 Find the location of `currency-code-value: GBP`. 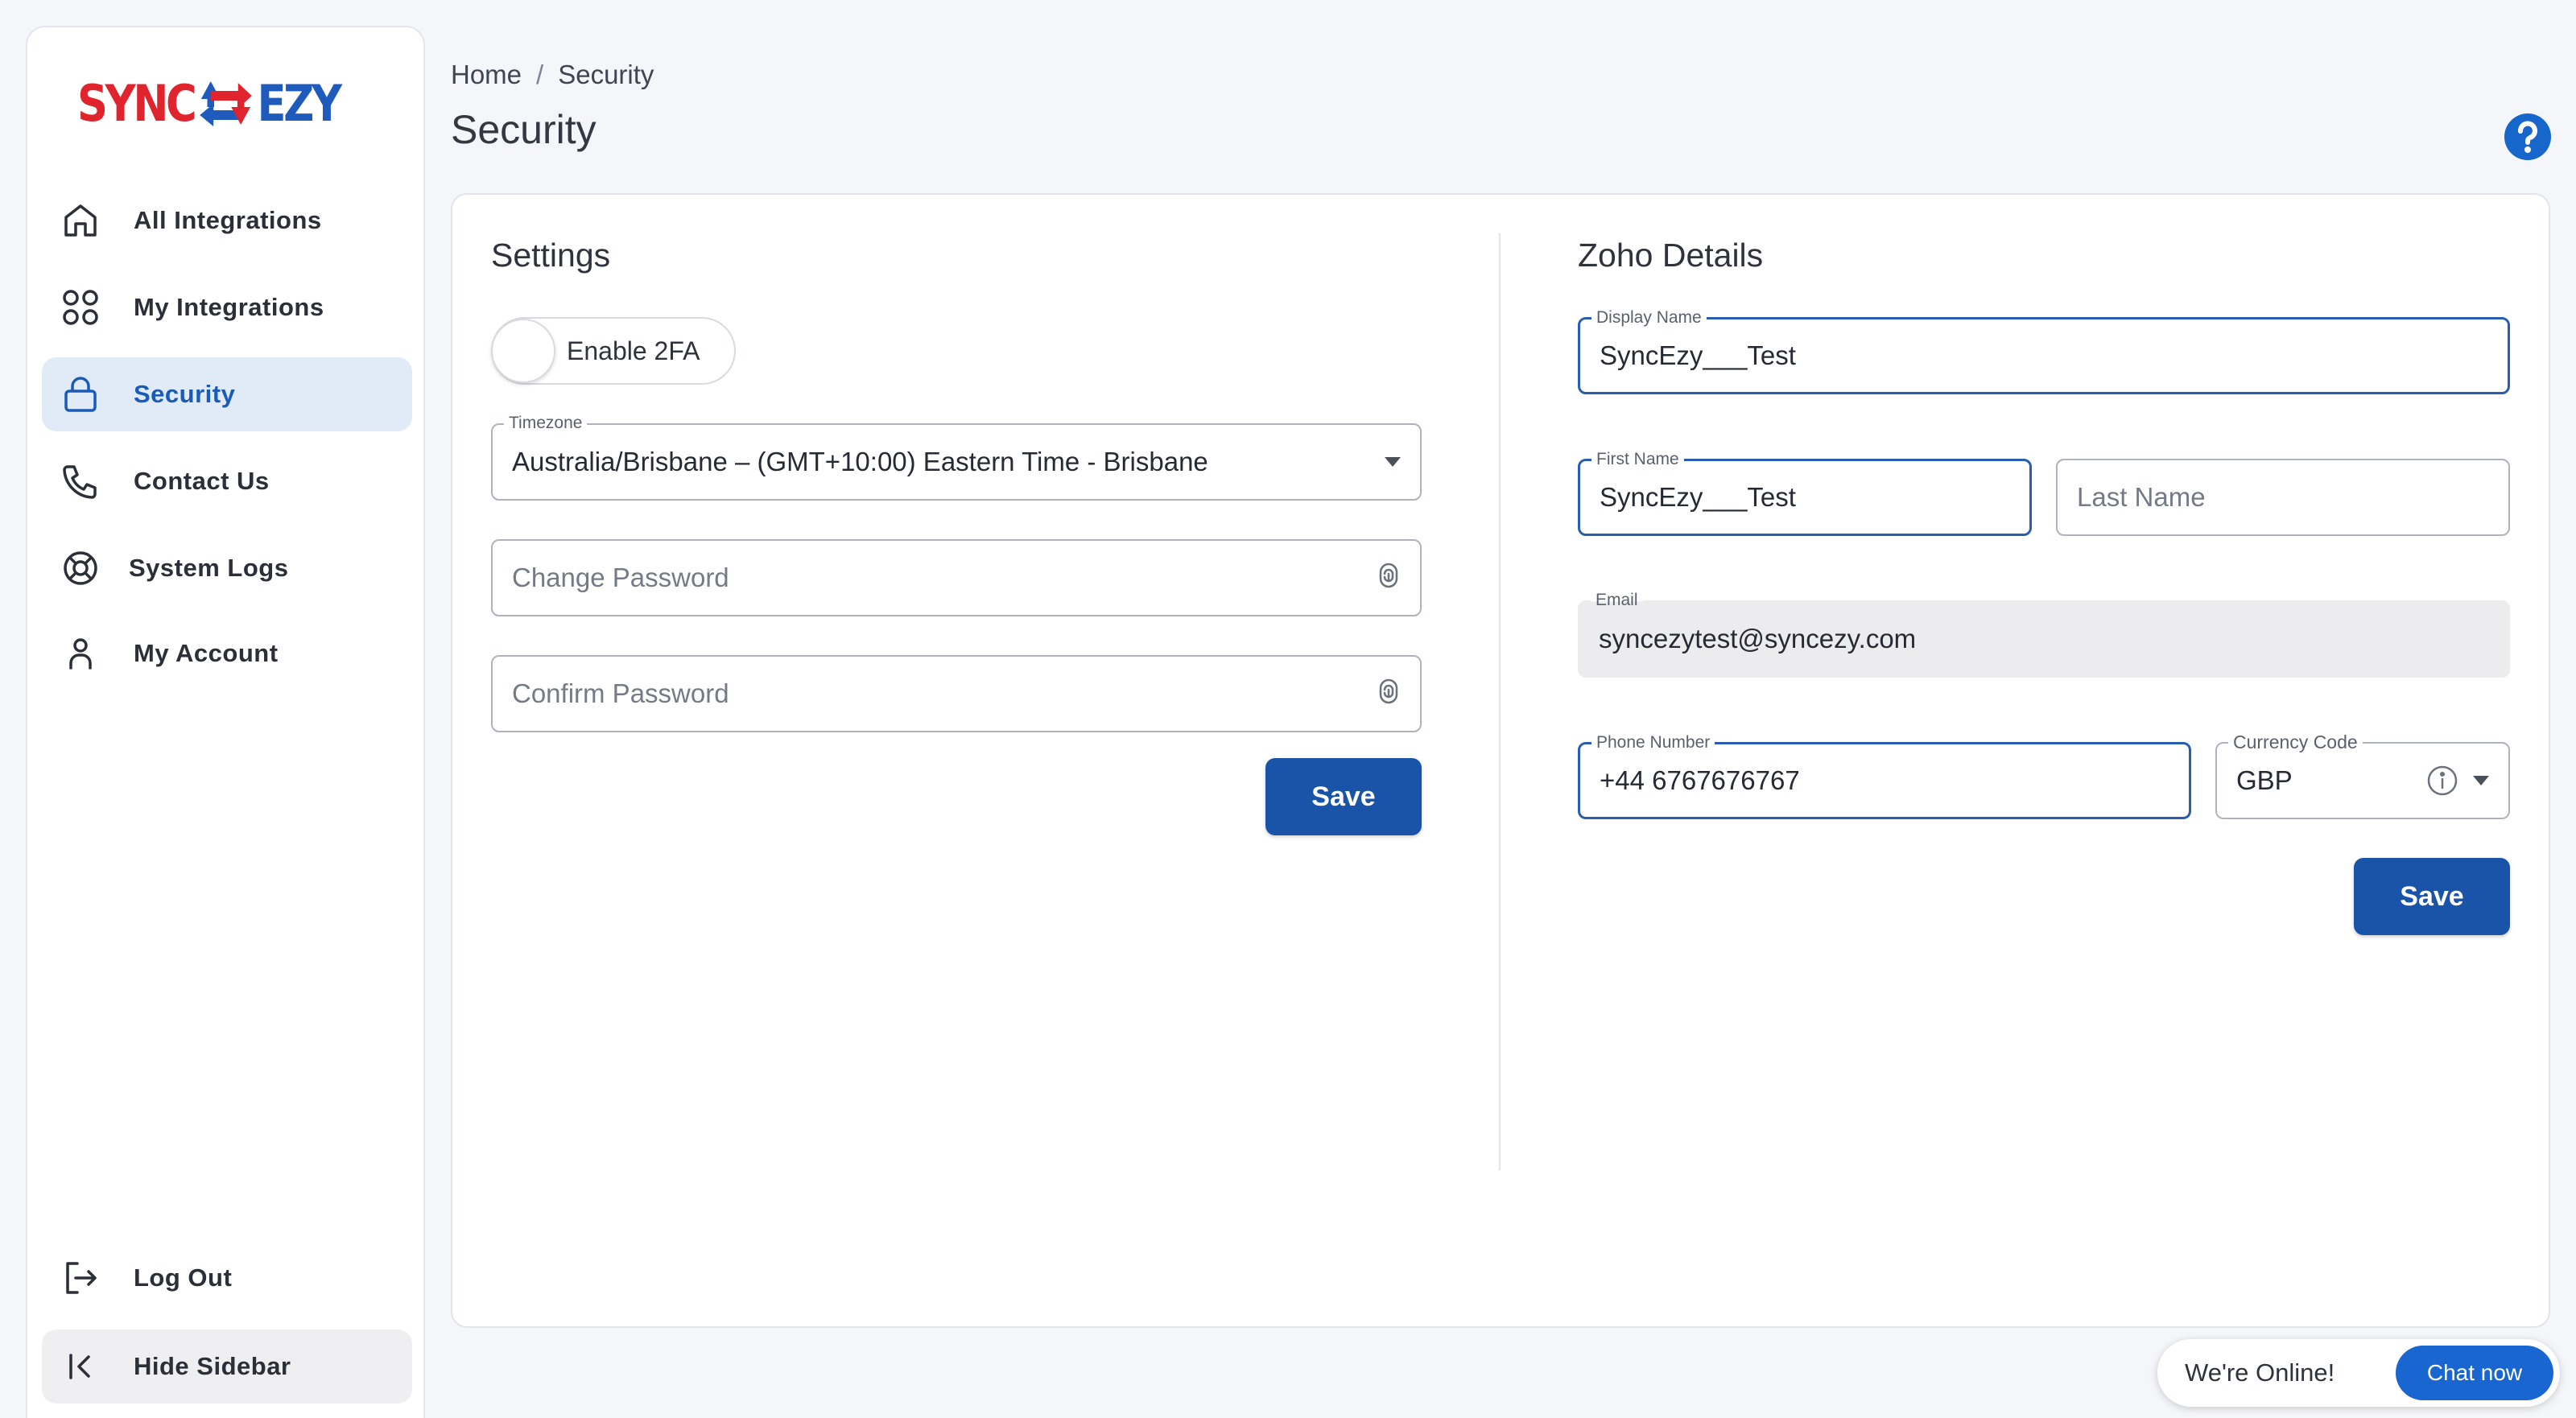

currency-code-value: GBP is located at coordinates (2264, 780).